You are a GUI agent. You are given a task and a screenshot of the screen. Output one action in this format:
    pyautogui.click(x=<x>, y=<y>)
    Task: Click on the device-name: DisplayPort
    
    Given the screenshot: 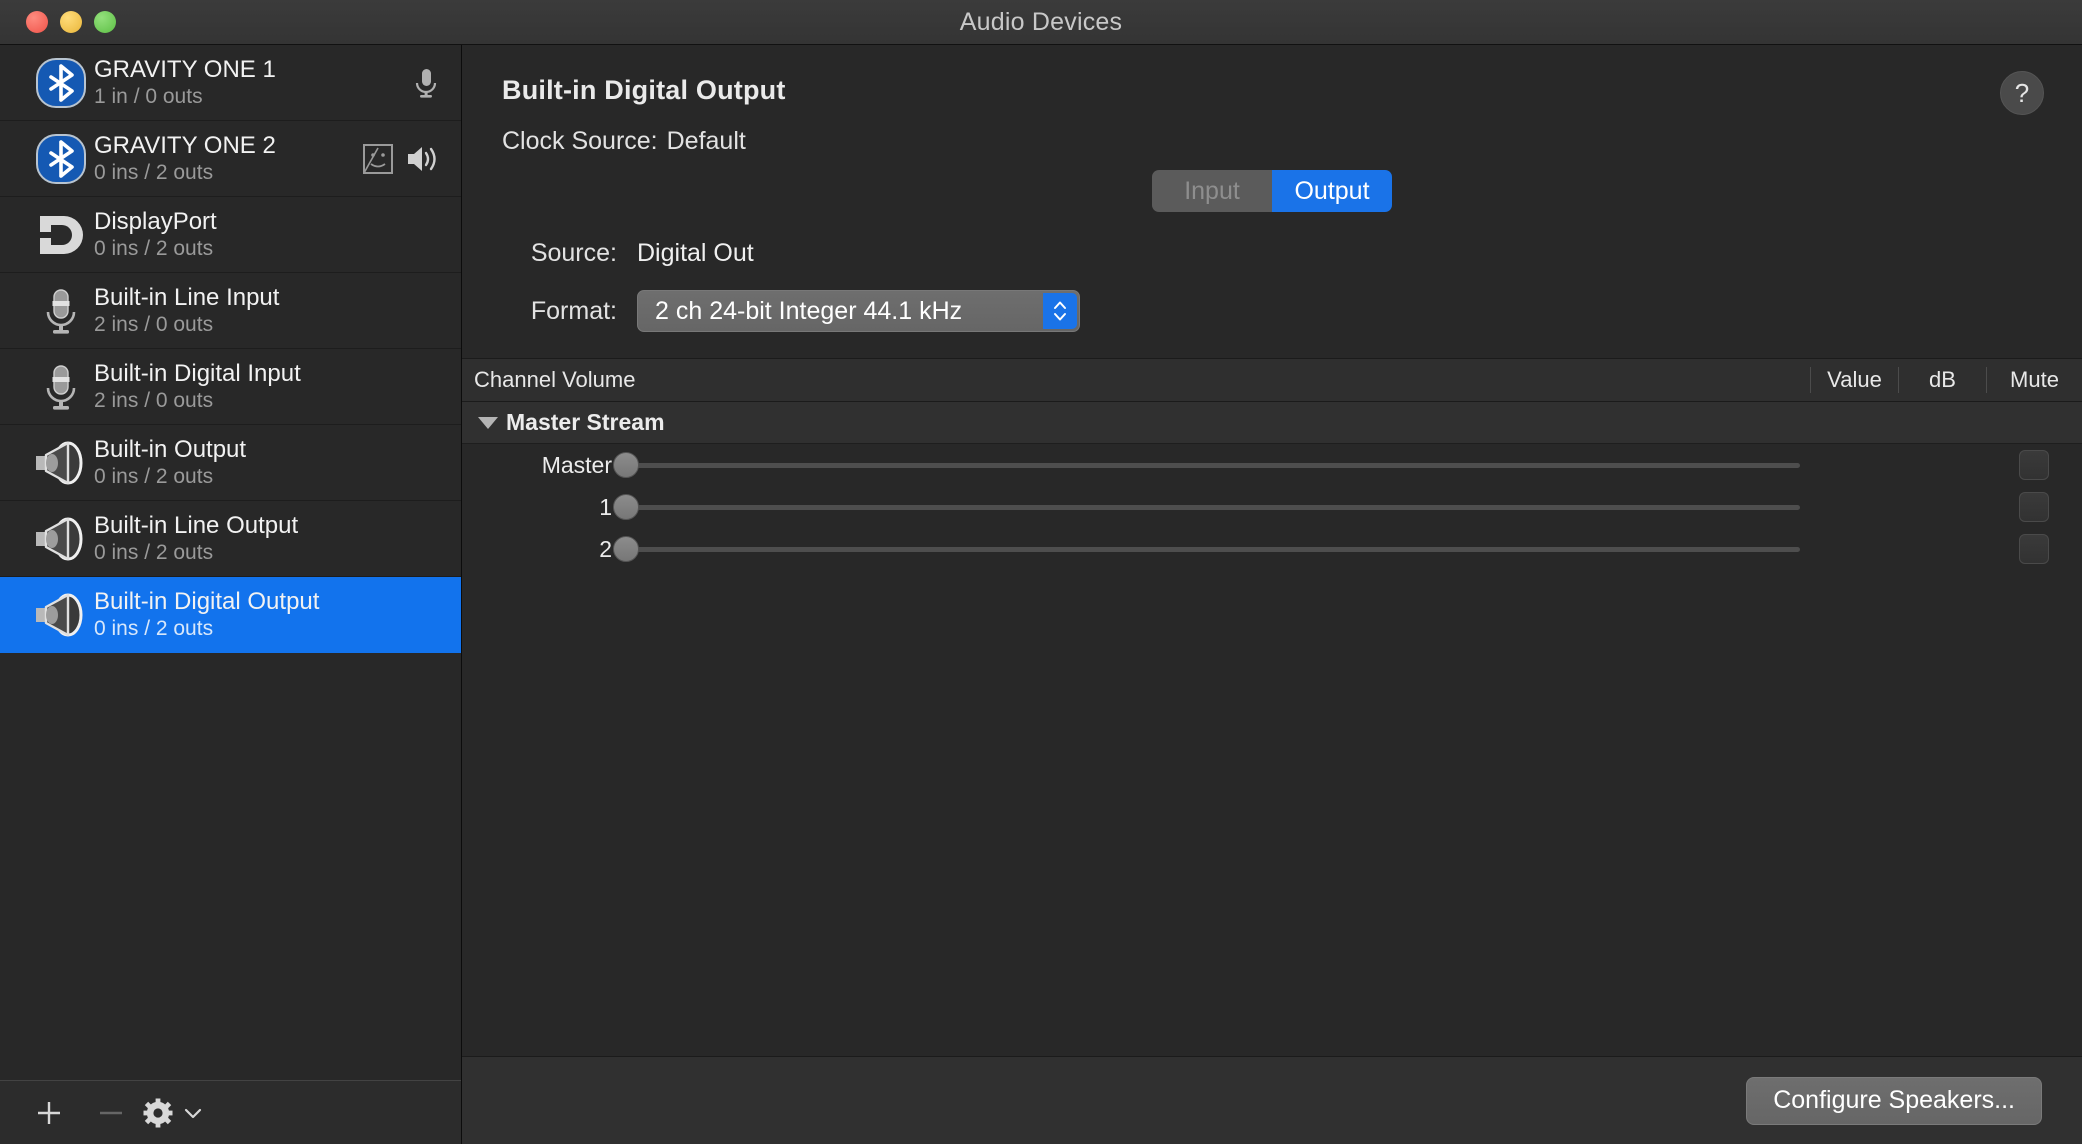 What is the action you would take?
    pyautogui.click(x=155, y=221)
    